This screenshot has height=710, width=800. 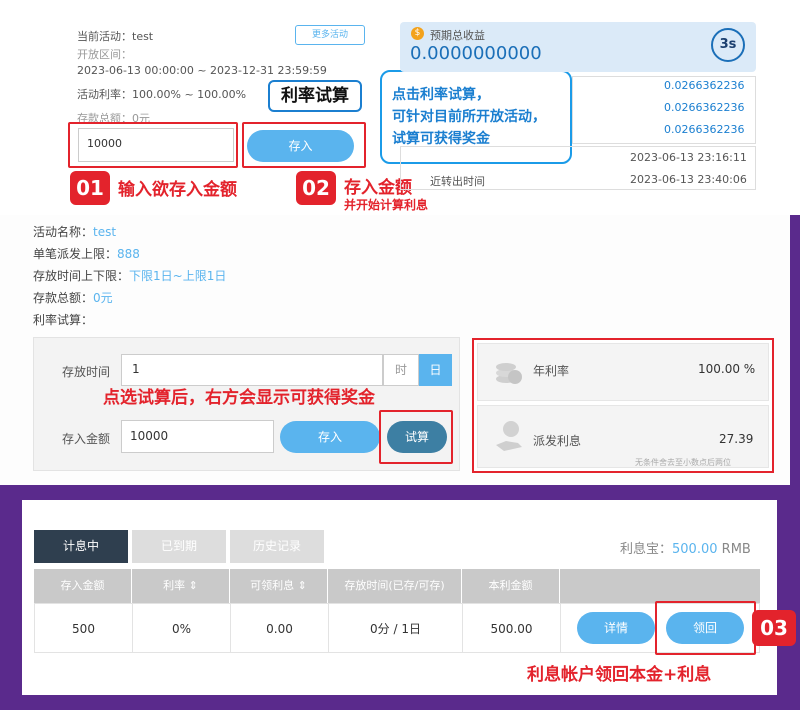 What do you see at coordinates (704, 107) in the screenshot?
I see `earn-row-2: 0.0266362236` at bounding box center [704, 107].